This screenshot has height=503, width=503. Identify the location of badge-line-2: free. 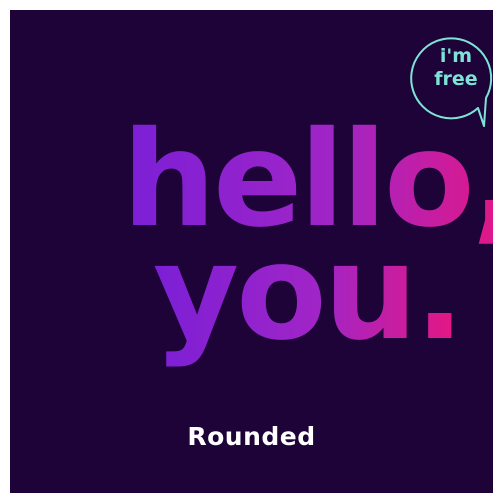
(455, 79).